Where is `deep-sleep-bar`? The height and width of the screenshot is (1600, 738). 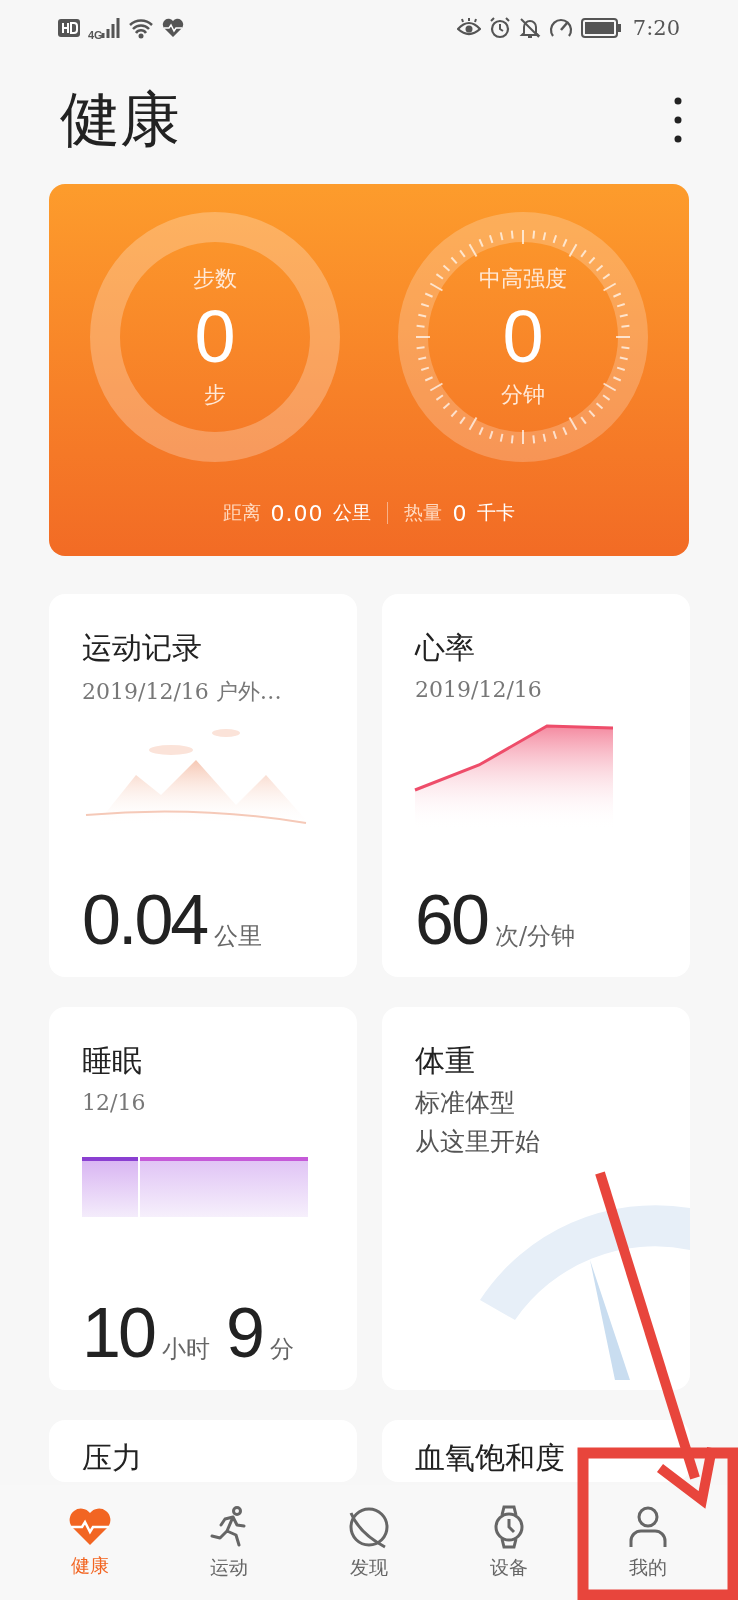 deep-sleep-bar is located at coordinates (110, 1187).